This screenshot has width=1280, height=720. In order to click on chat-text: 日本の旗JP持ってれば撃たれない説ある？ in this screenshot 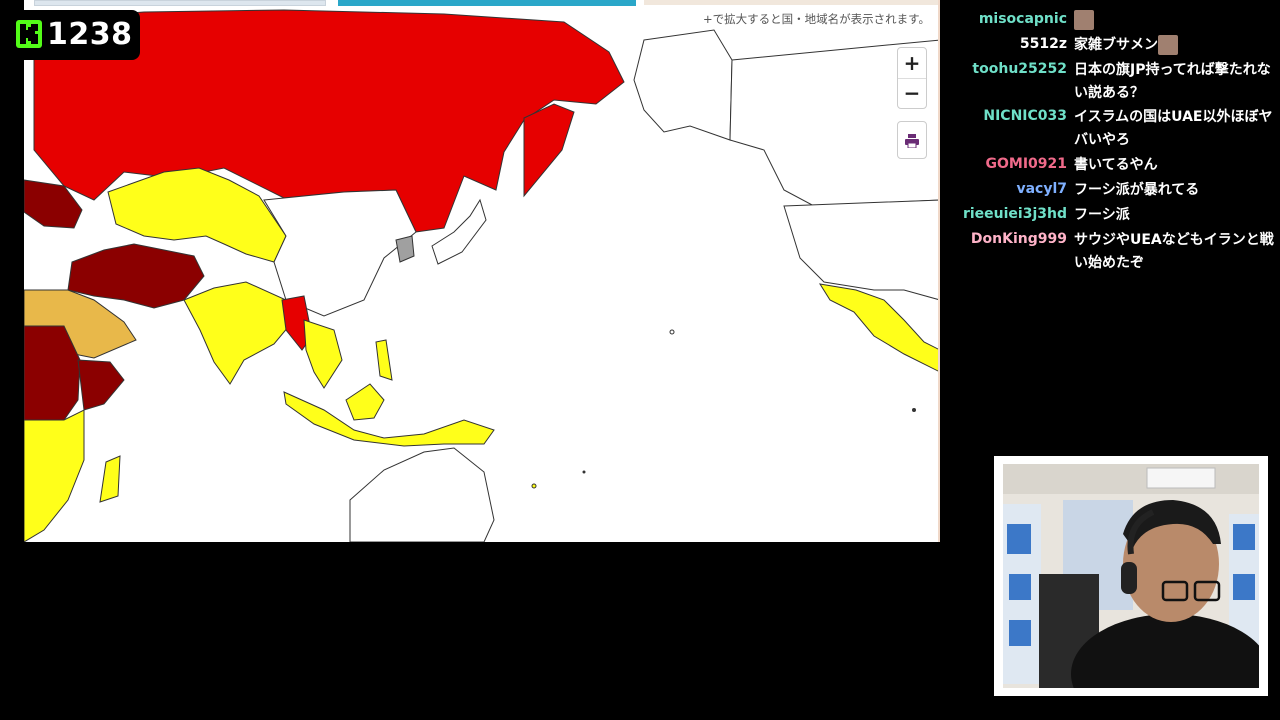, I will do `click(1172, 81)`.